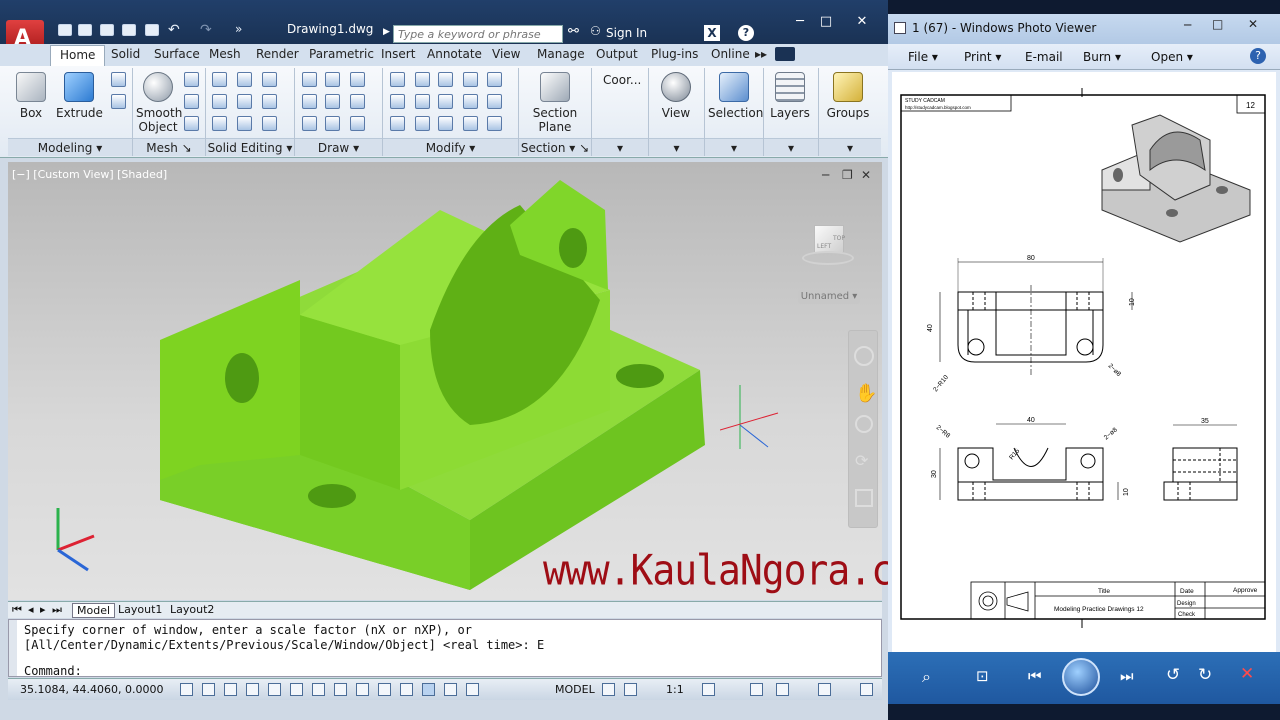 The width and height of the screenshot is (1280, 720). Describe the element at coordinates (630, 689) in the screenshot. I see `quick-view-drawings-icon` at that location.